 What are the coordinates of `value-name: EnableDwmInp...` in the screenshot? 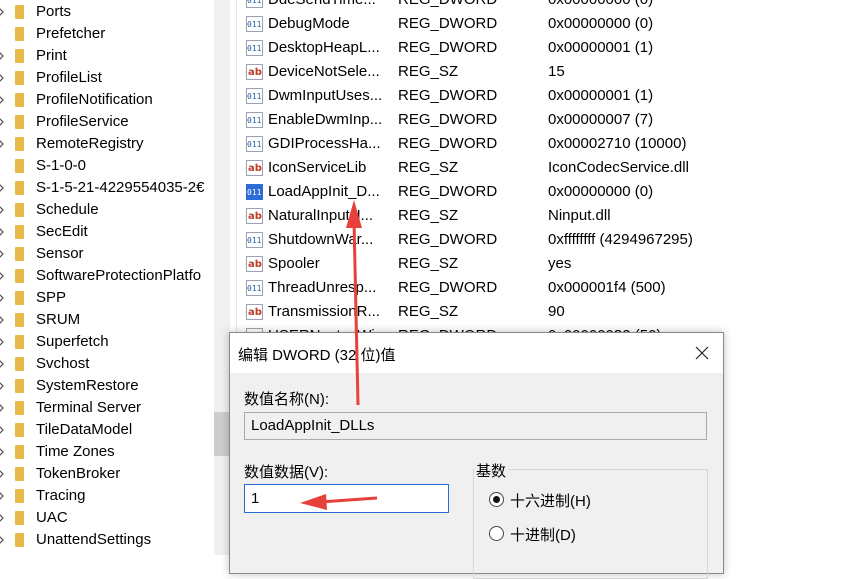 It's located at (325, 119).